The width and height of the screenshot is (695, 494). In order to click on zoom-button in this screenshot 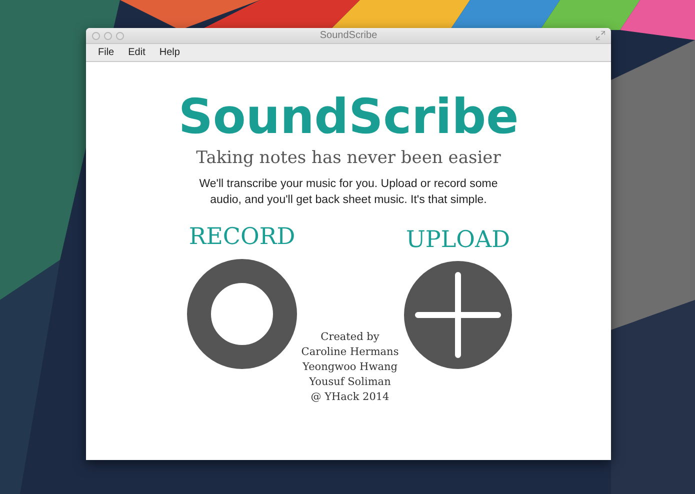, I will do `click(120, 36)`.